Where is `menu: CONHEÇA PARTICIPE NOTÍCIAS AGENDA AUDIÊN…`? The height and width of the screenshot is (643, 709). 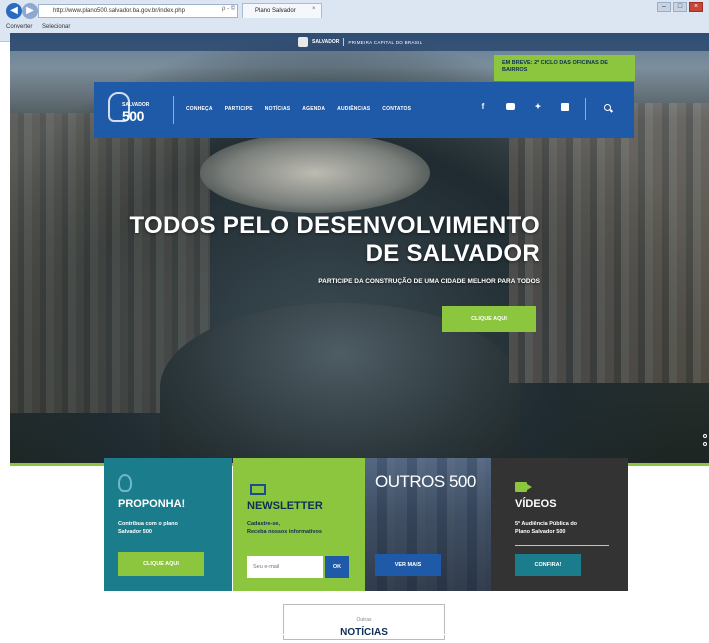
menu: CONHEÇA PARTICIPE NOTÍCIAS AGENDA AUDIÊN… is located at coordinates (298, 109).